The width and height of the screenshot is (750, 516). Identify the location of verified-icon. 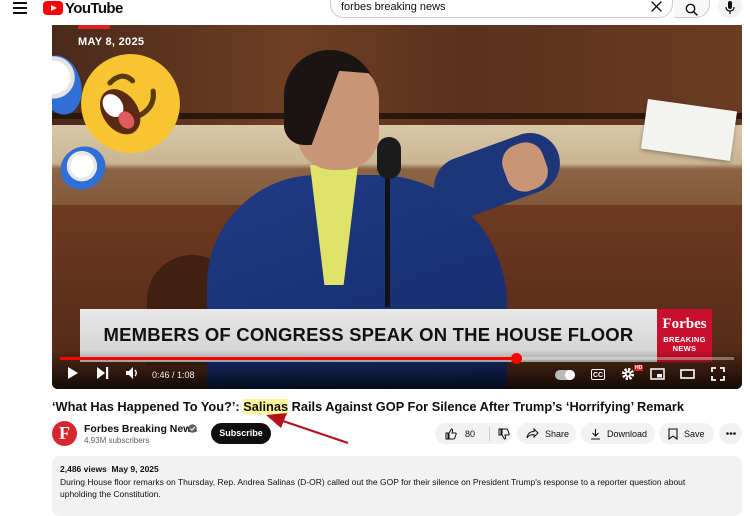
(192, 428).